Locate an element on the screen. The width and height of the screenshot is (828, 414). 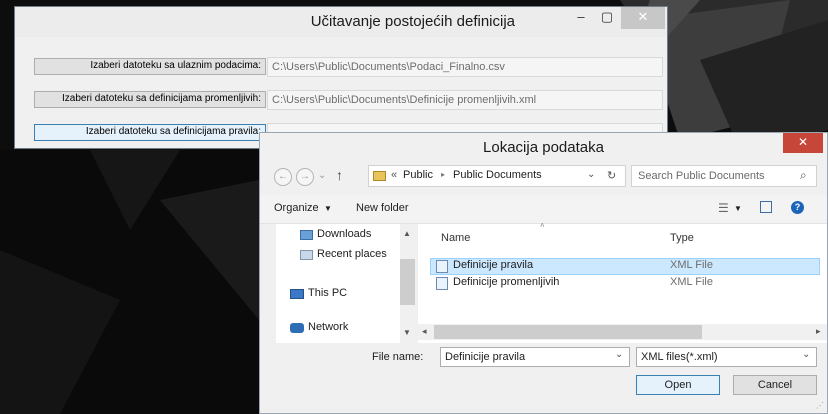
nav-item-network: Network is located at coordinates (328, 327).